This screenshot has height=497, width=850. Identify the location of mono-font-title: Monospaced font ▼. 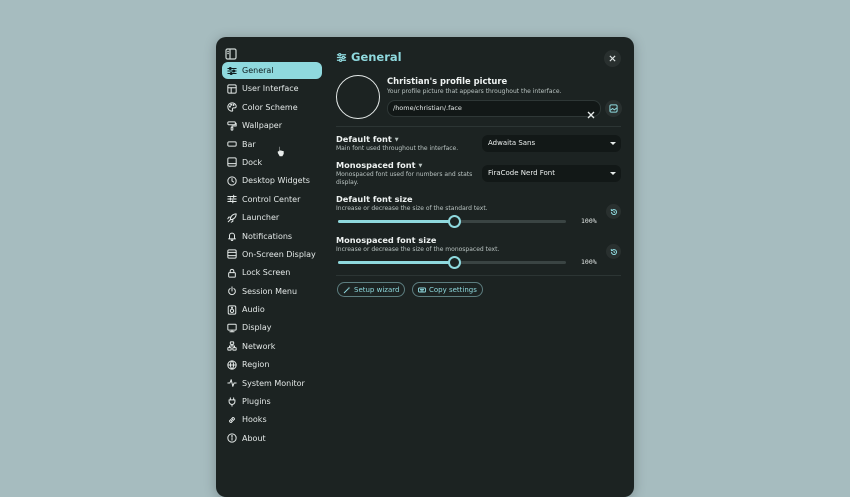
(379, 165).